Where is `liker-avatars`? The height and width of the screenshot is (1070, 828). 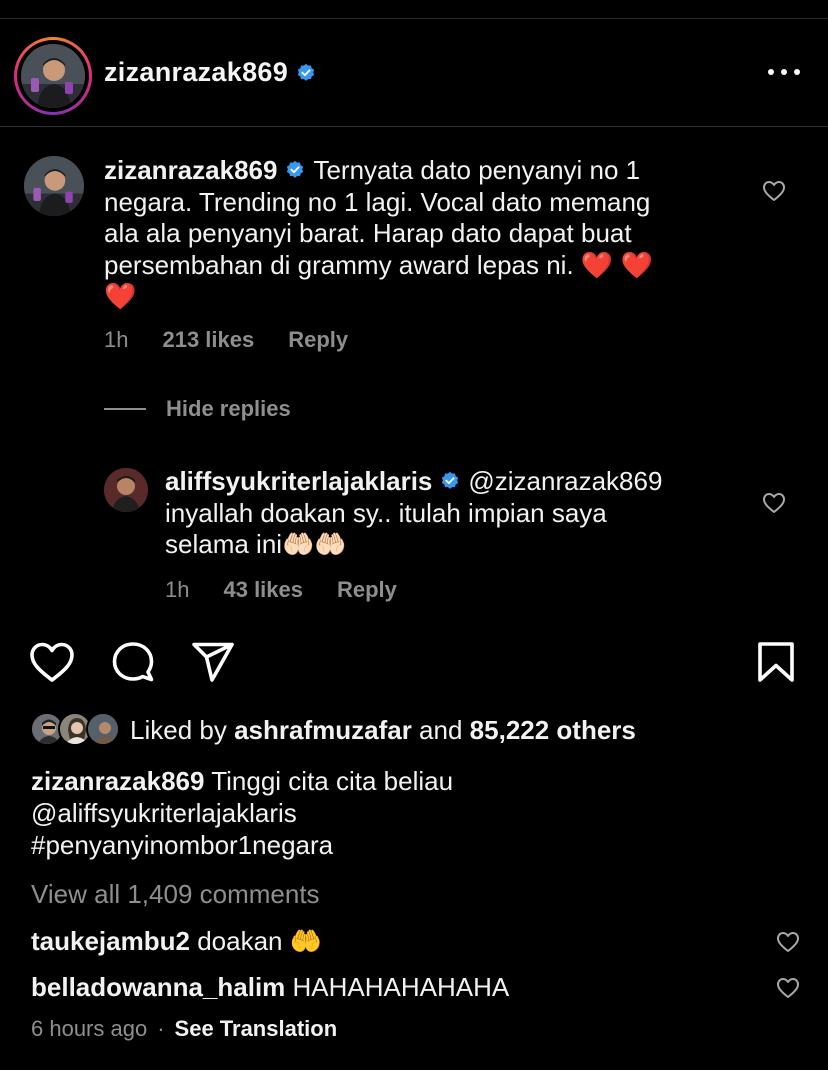
liker-avatars is located at coordinates (76, 730).